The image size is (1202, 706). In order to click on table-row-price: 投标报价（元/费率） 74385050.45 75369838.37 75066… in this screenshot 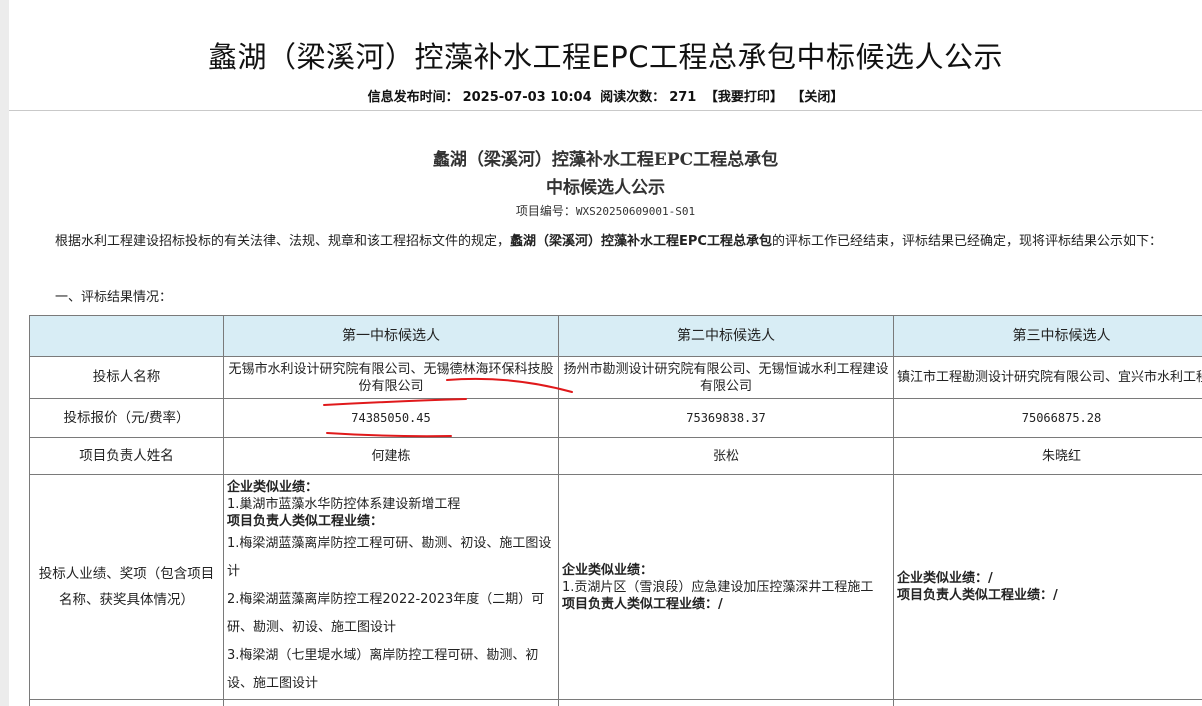, I will do `click(615, 418)`.